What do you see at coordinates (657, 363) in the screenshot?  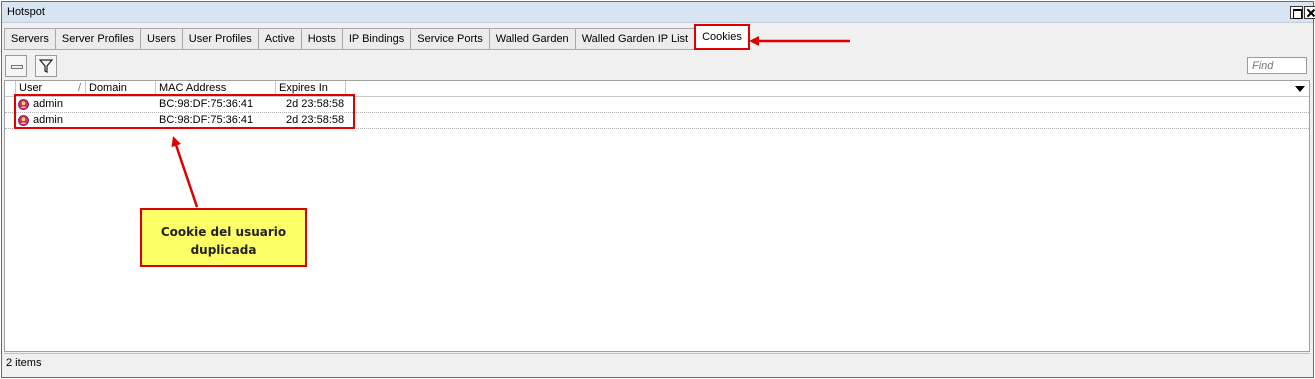 I see `status-bar: 2 items` at bounding box center [657, 363].